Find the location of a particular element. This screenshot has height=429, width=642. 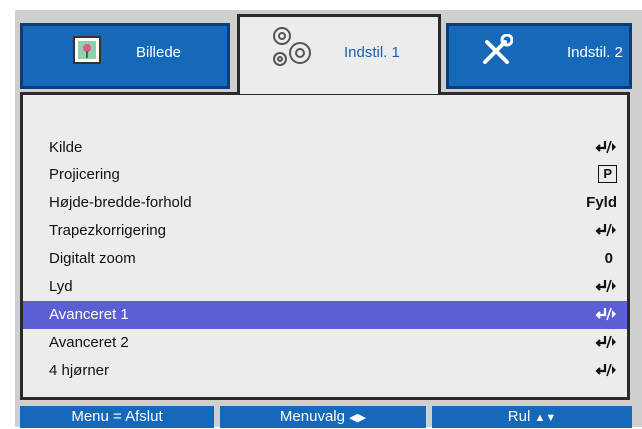

menu-item-label: Kilde is located at coordinates (66, 147).